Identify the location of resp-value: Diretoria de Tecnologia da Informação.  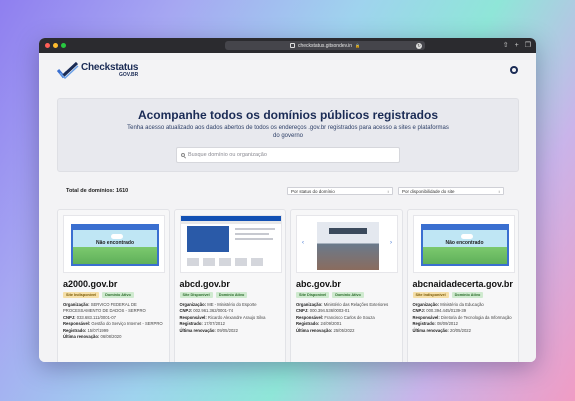
(476, 317).